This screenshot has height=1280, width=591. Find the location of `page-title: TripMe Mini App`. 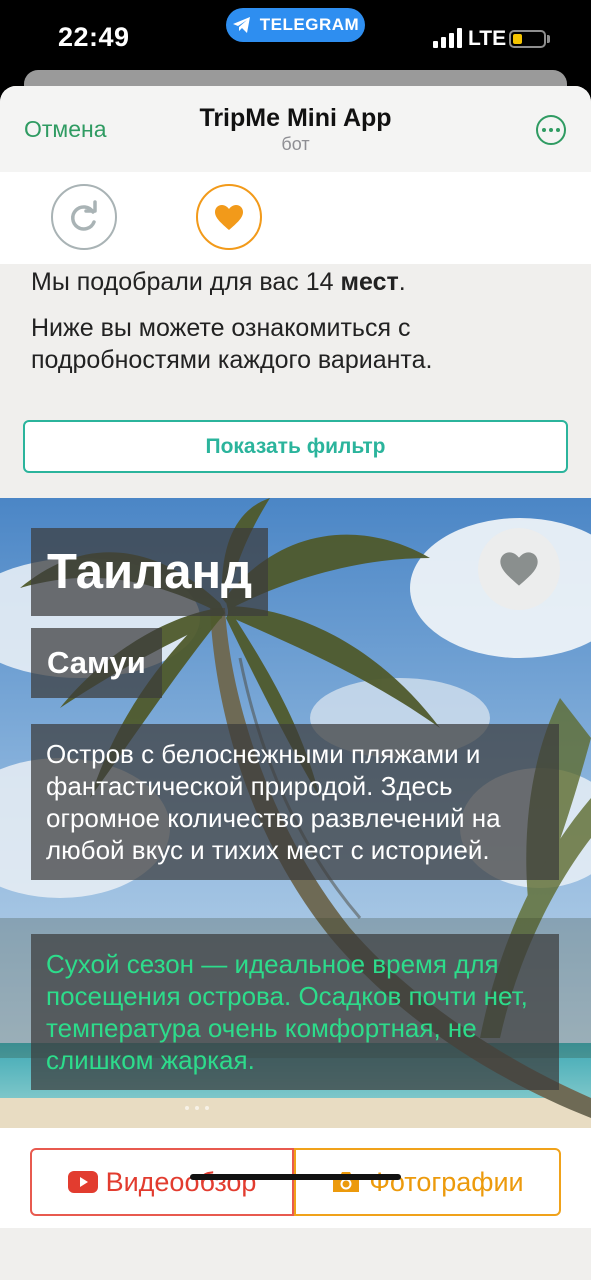

page-title: TripMe Mini App is located at coordinates (295, 118).